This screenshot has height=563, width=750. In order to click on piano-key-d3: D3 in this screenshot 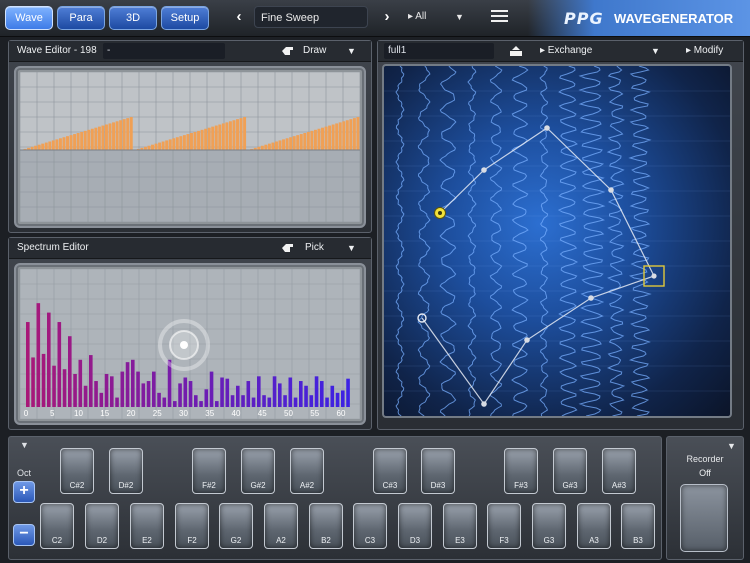, I will do `click(415, 526)`.